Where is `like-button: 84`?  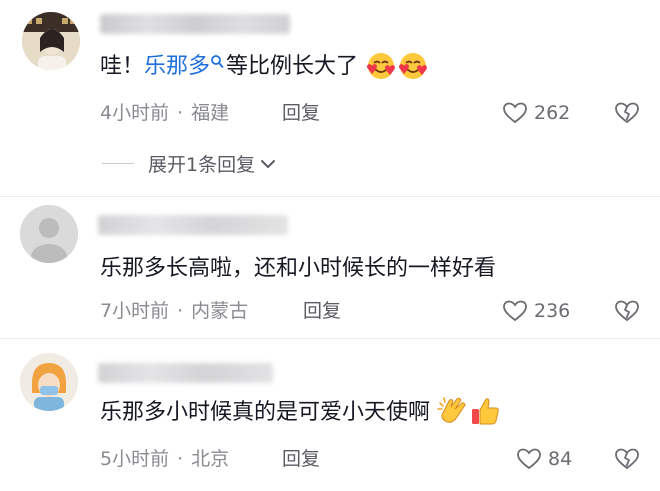 like-button: 84 is located at coordinates (544, 459).